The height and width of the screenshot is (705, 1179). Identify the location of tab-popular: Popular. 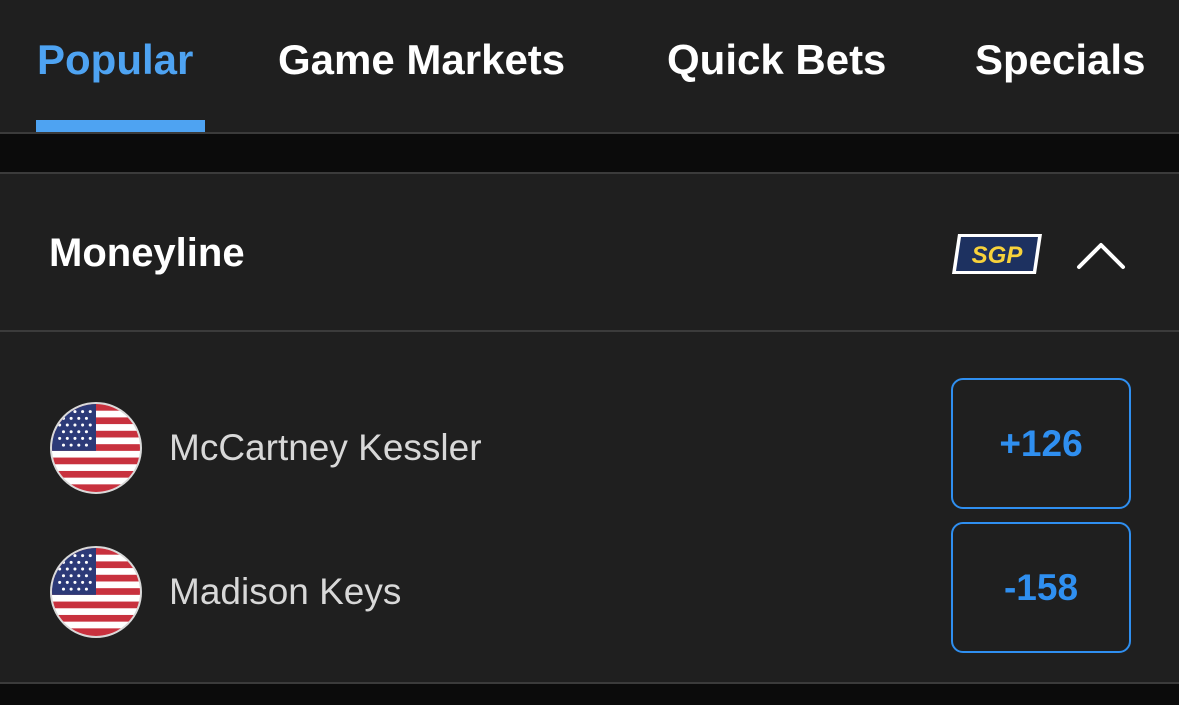
(115, 60).